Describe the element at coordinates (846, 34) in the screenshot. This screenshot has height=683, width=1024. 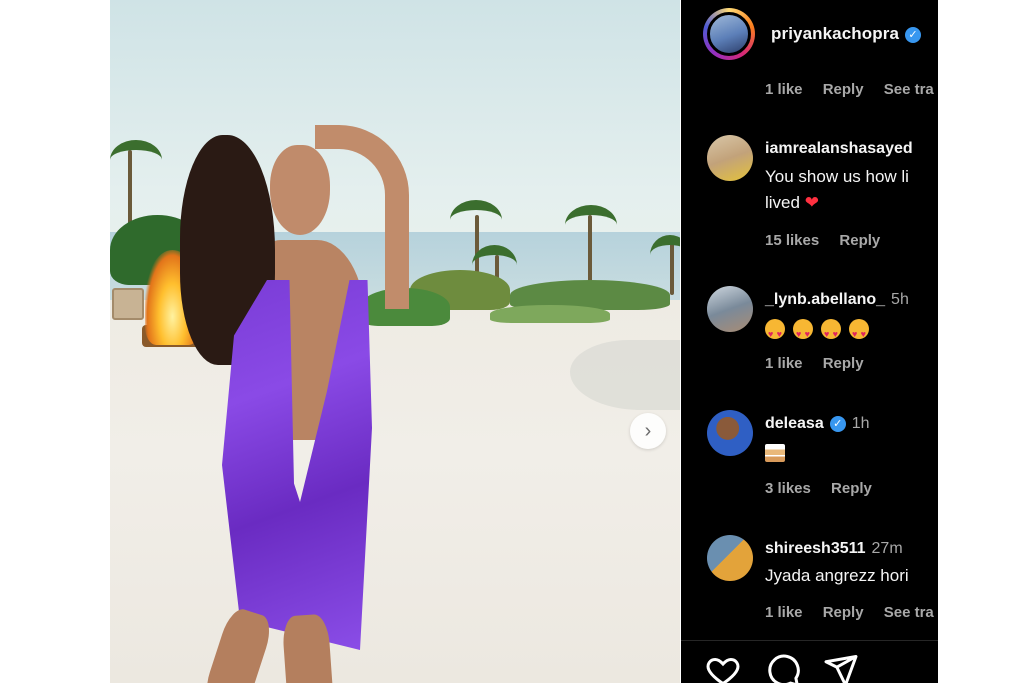
I see `author-username: priyankachopra ✓` at that location.